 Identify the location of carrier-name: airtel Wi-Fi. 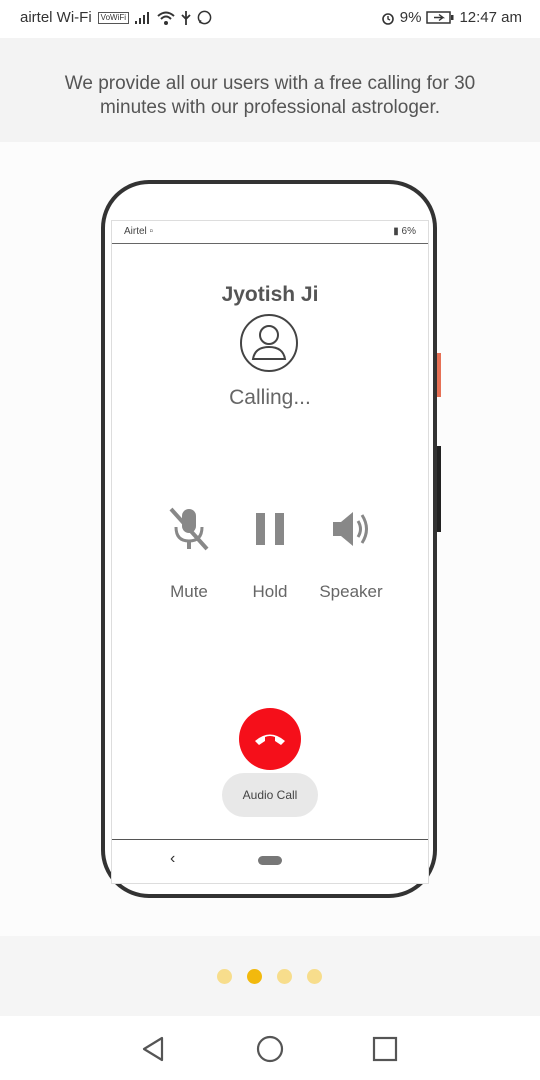
(56, 17).